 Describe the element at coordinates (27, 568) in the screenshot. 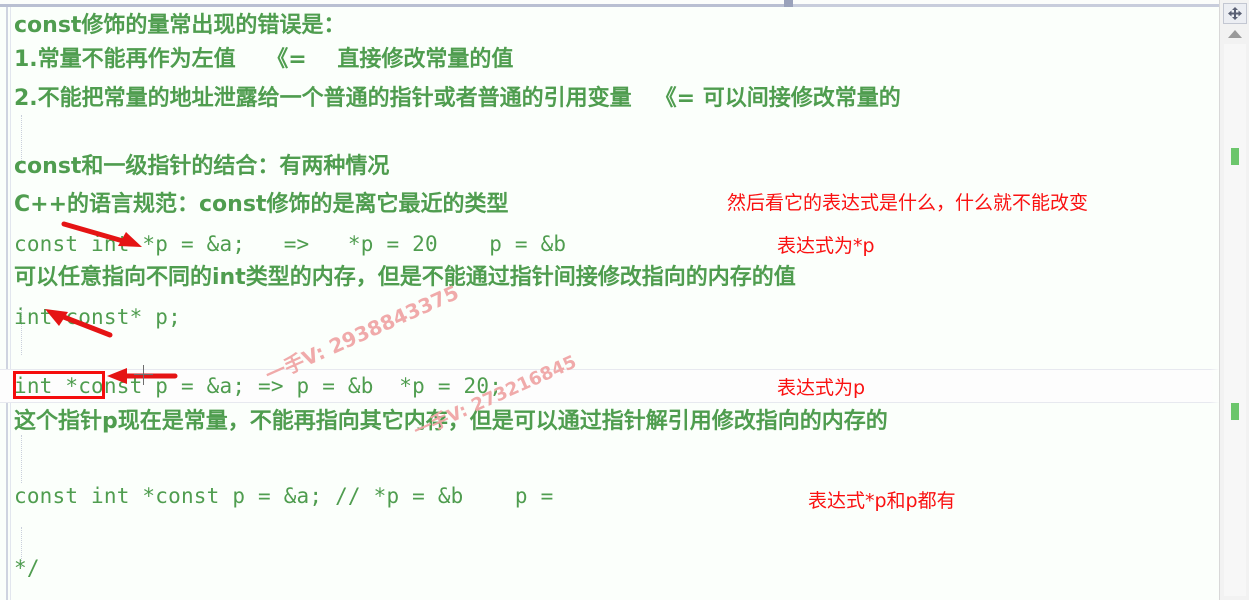

I see `code-line: */` at that location.